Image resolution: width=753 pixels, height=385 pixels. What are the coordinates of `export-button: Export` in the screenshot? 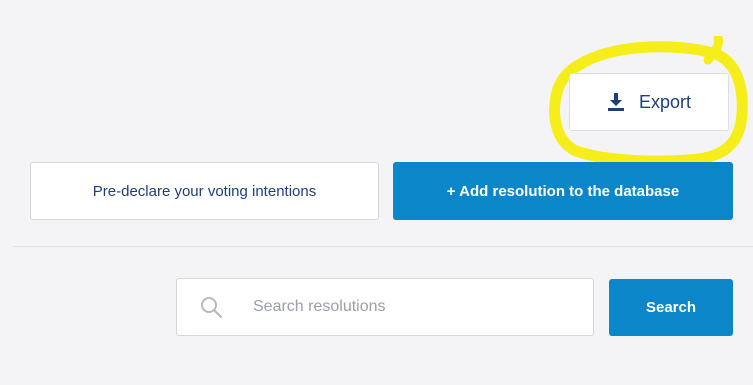 It's located at (649, 102).